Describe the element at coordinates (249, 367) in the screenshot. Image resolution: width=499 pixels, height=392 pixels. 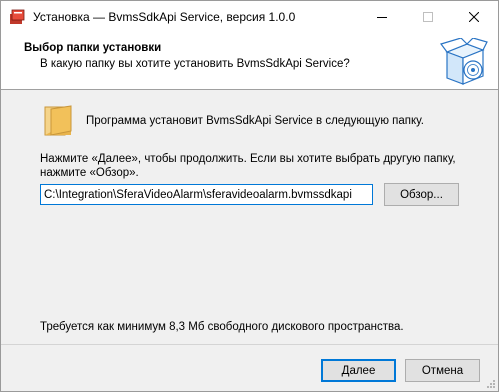
I see `wizard-footer: Далее Отмена` at that location.